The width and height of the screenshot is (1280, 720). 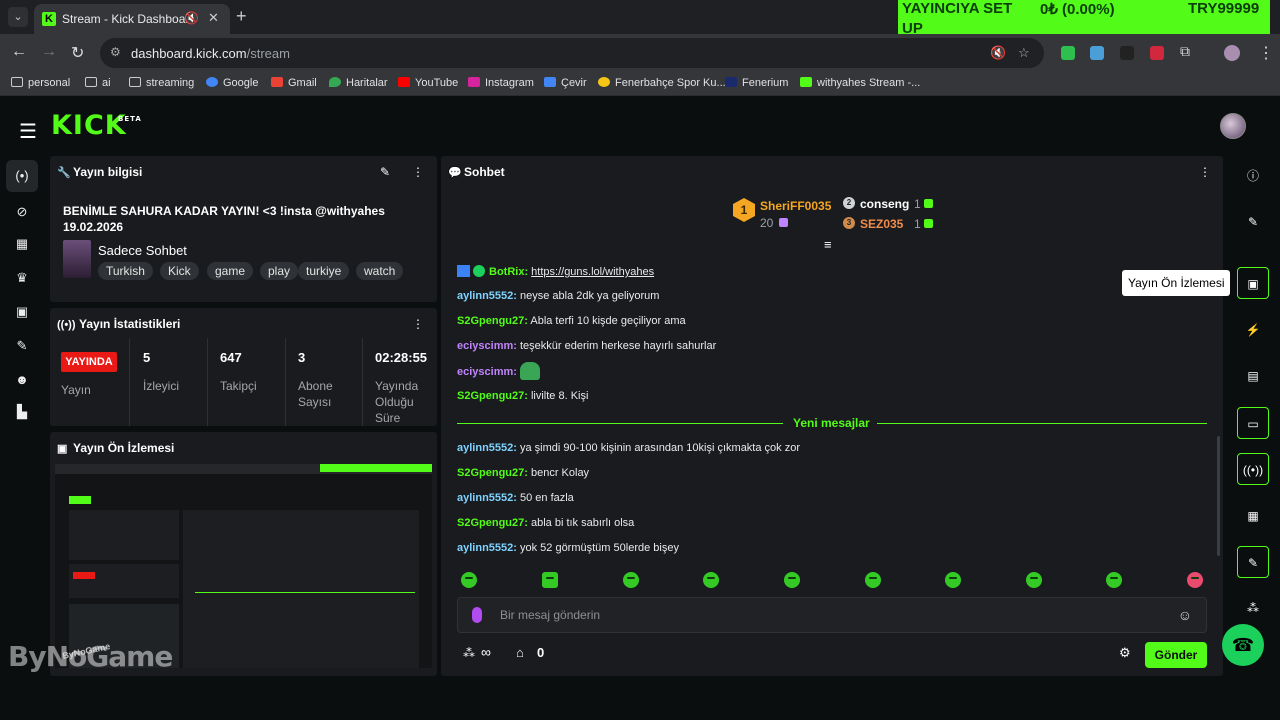 I want to click on stream-info-header: 🔧 Yayın bilgisi, so click(x=100, y=172).